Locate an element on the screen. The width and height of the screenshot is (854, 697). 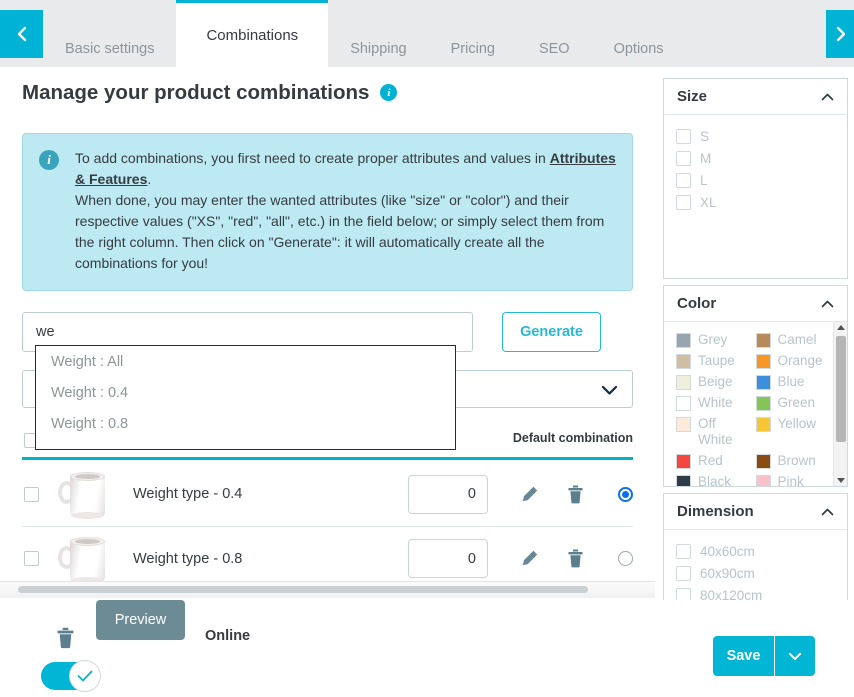
autocomplete-dropdown: Weight : All Weight : 0.4 Weight : 0.8 is located at coordinates (245, 397).